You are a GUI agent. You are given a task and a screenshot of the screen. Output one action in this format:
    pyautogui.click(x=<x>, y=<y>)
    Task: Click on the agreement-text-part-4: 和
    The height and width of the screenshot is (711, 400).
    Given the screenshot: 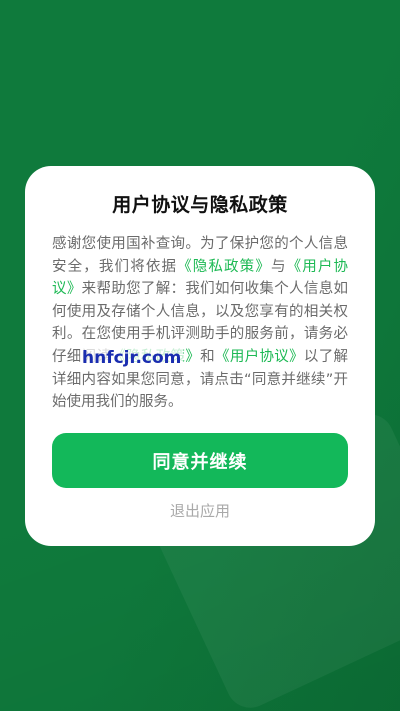 What is the action you would take?
    pyautogui.click(x=207, y=356)
    